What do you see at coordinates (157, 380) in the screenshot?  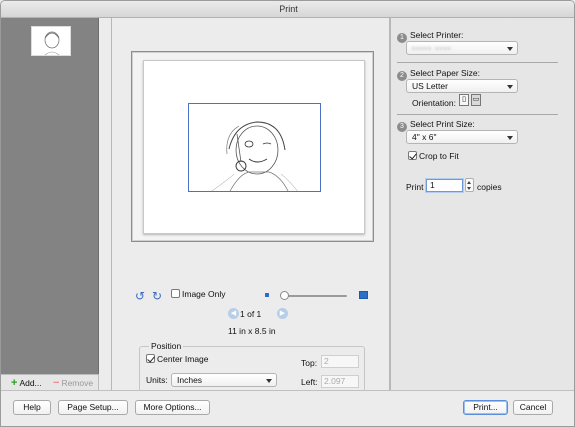 I see `units-label: Units:` at bounding box center [157, 380].